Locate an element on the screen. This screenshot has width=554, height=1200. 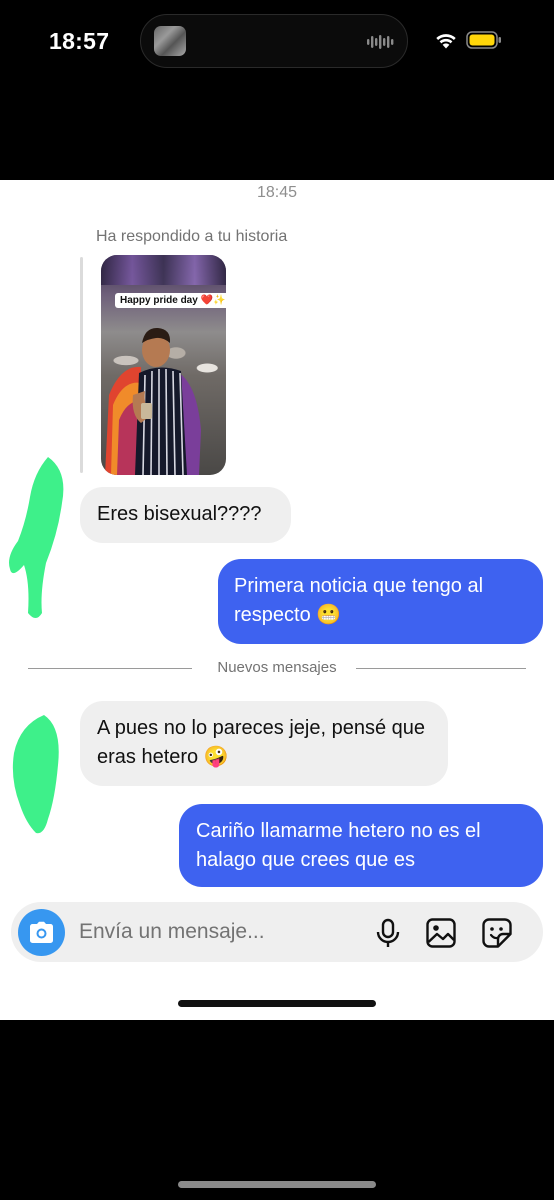
message-composer is located at coordinates (277, 932).